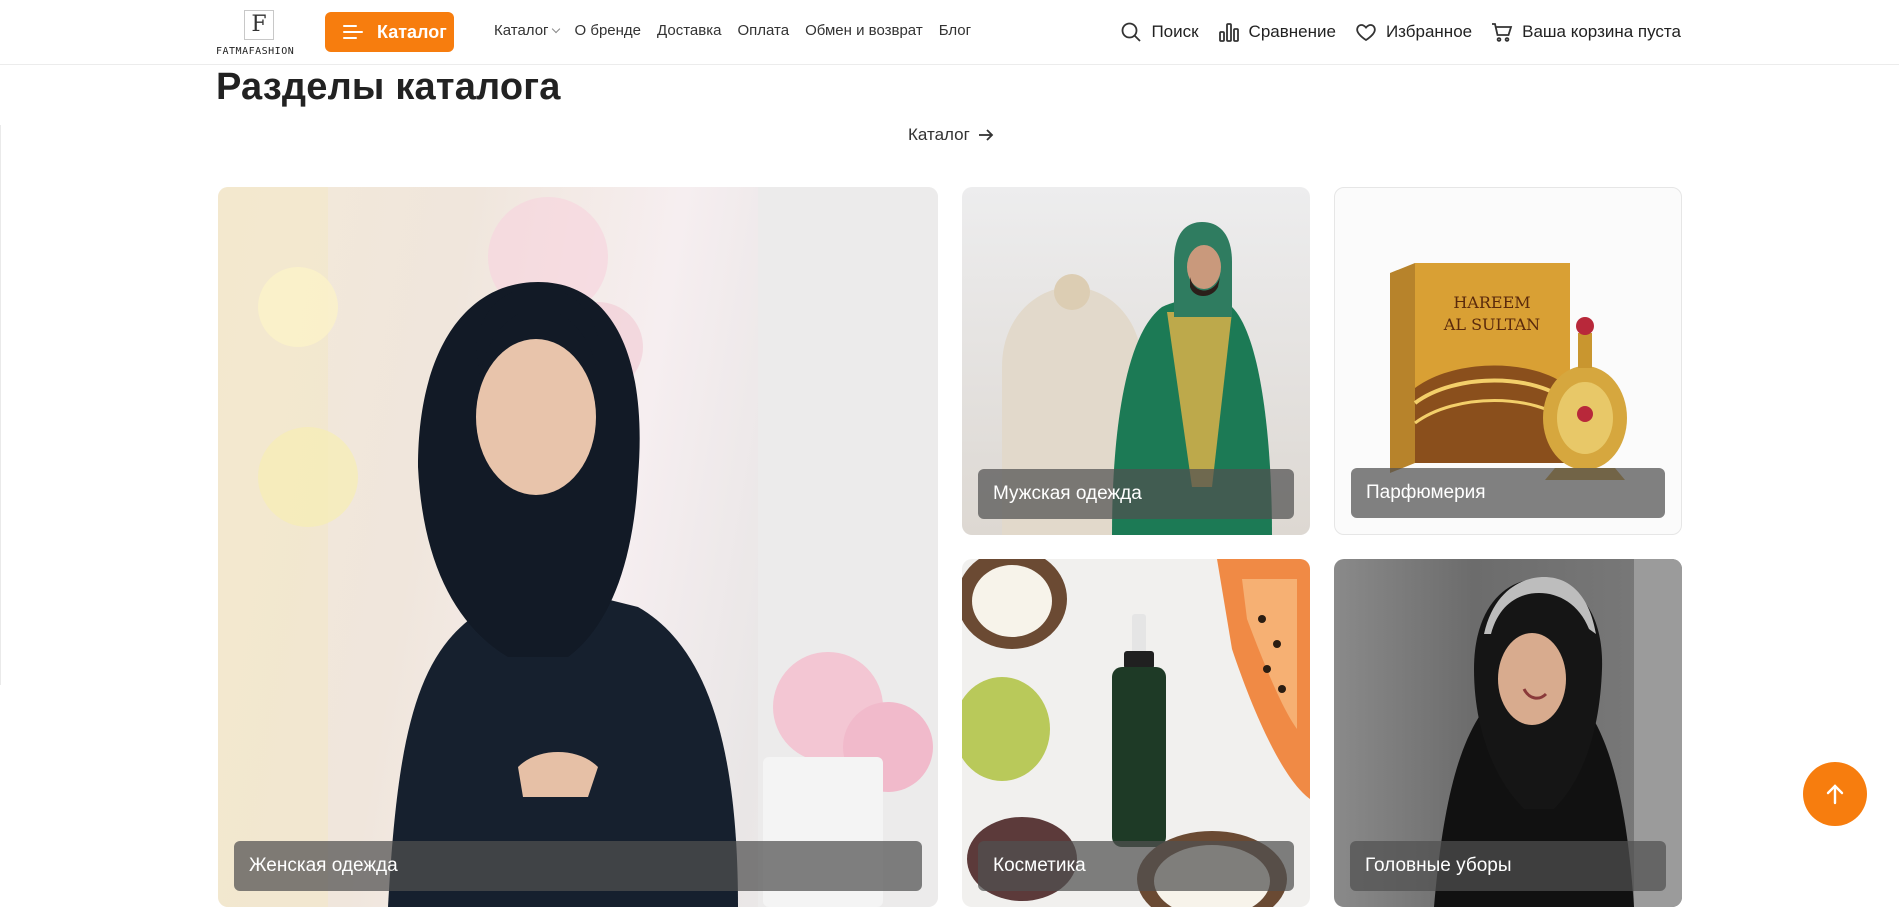 This screenshot has width=1899, height=914. Describe the element at coordinates (353, 32) in the screenshot. I see `menu-icon` at that location.